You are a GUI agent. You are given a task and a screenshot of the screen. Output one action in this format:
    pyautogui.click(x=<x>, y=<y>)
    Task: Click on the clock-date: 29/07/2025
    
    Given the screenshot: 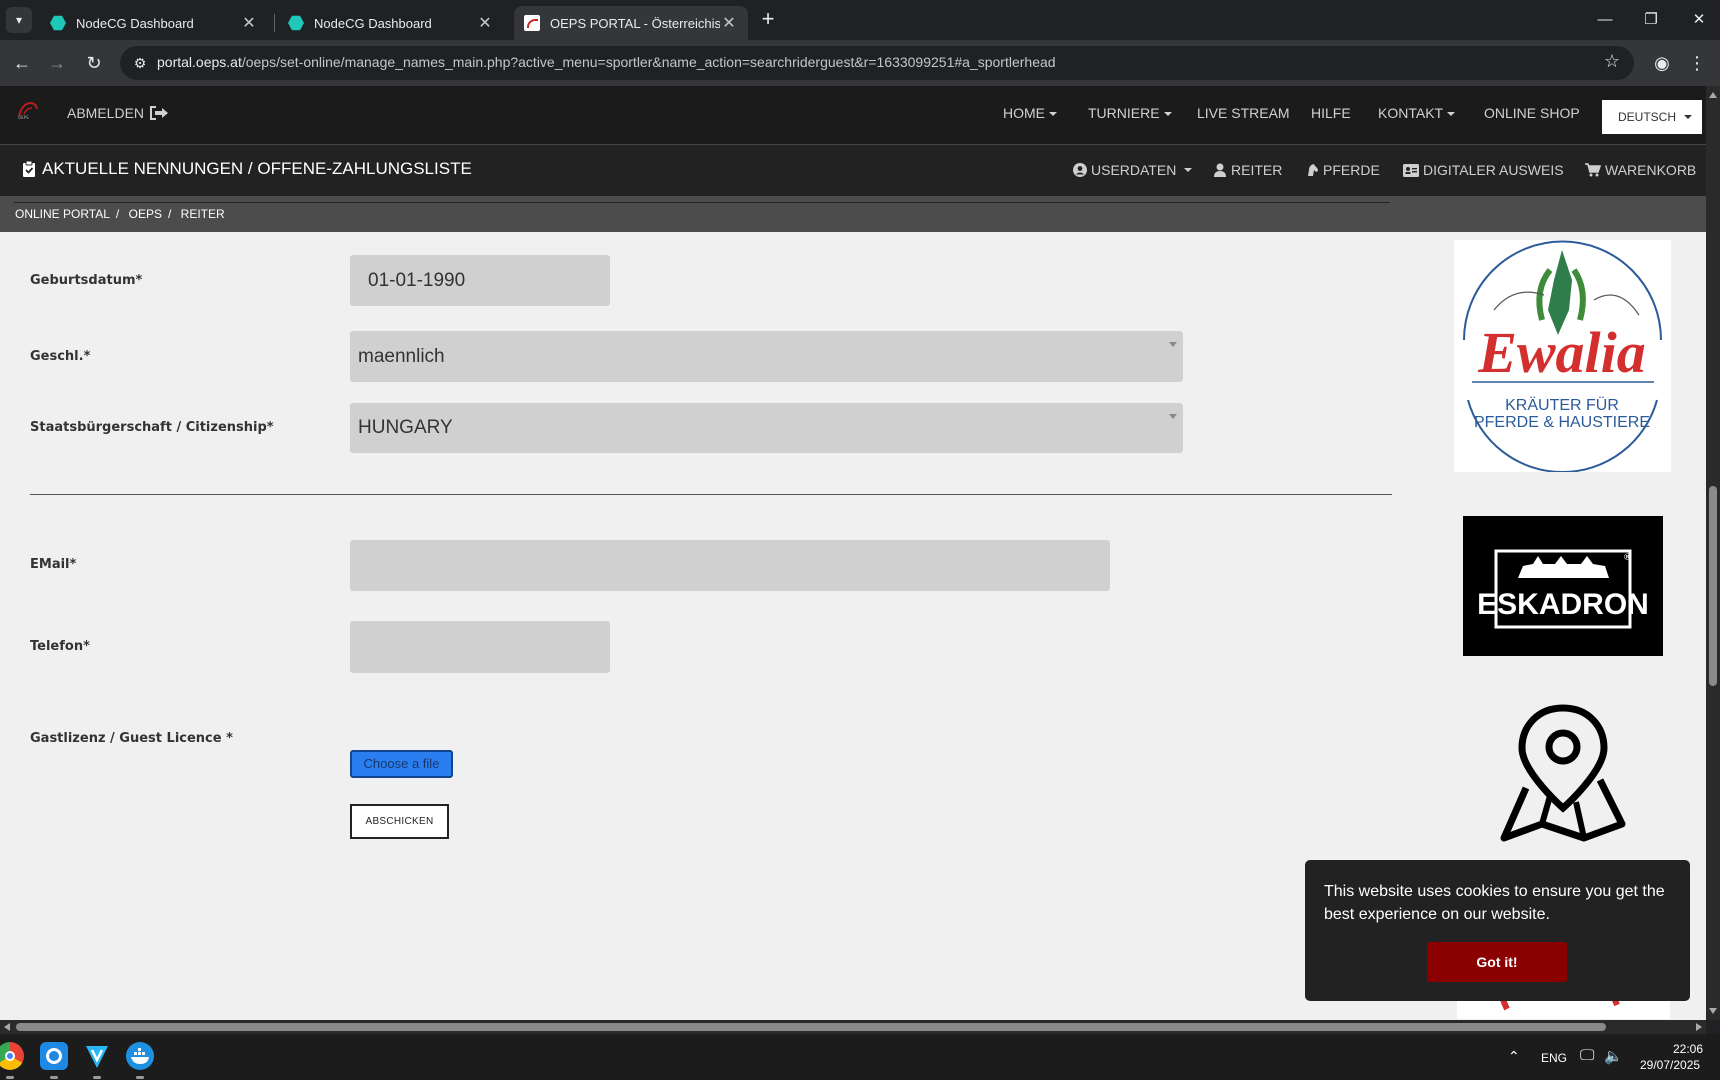 What is the action you would take?
    pyautogui.click(x=1670, y=1065)
    